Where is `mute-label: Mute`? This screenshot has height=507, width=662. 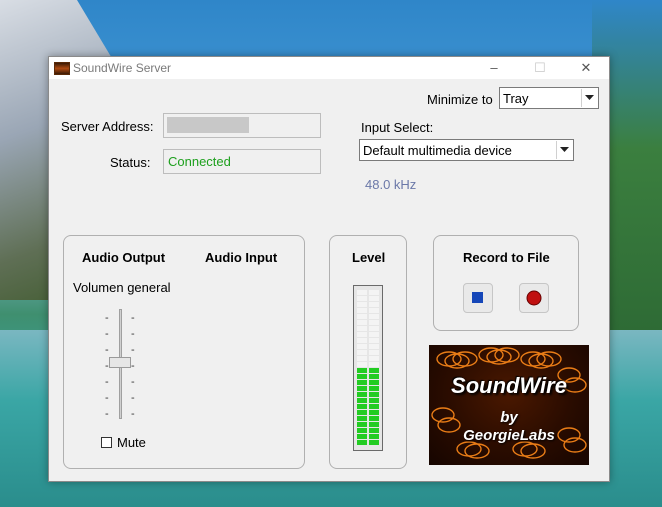
mute-label: Mute is located at coordinates (131, 442).